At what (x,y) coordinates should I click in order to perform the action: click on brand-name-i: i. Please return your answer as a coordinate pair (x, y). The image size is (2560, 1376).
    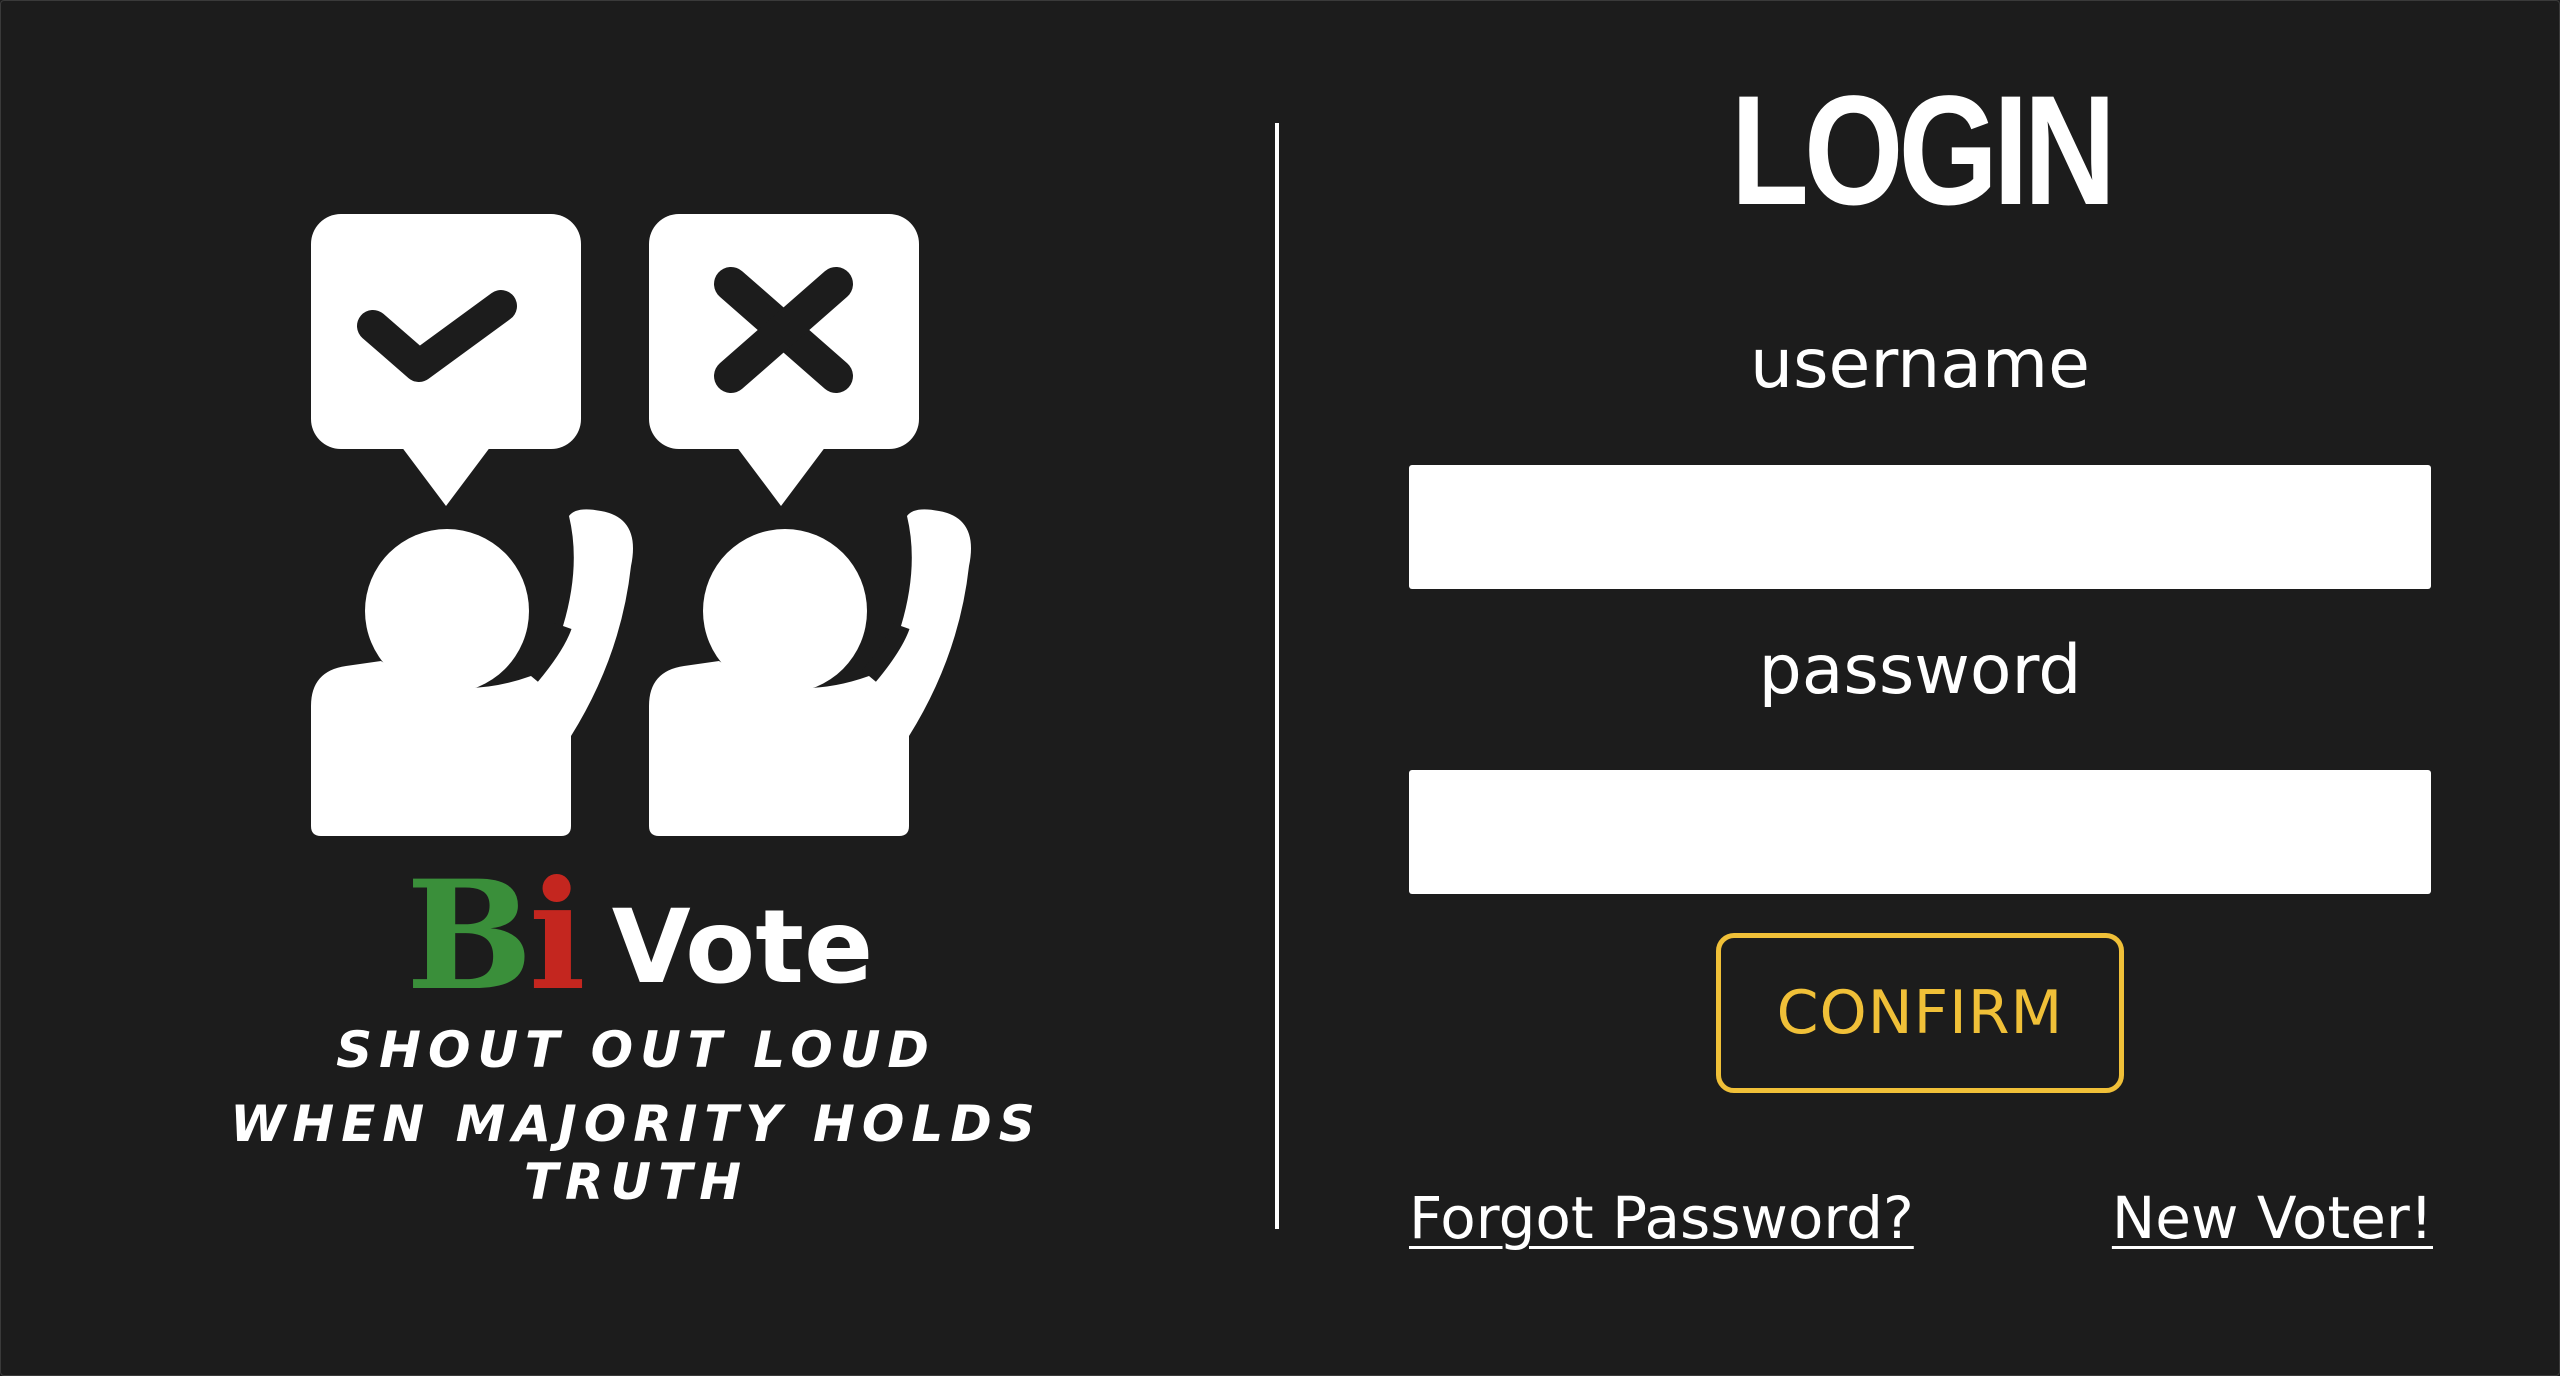
    Looking at the image, I should click on (557, 936).